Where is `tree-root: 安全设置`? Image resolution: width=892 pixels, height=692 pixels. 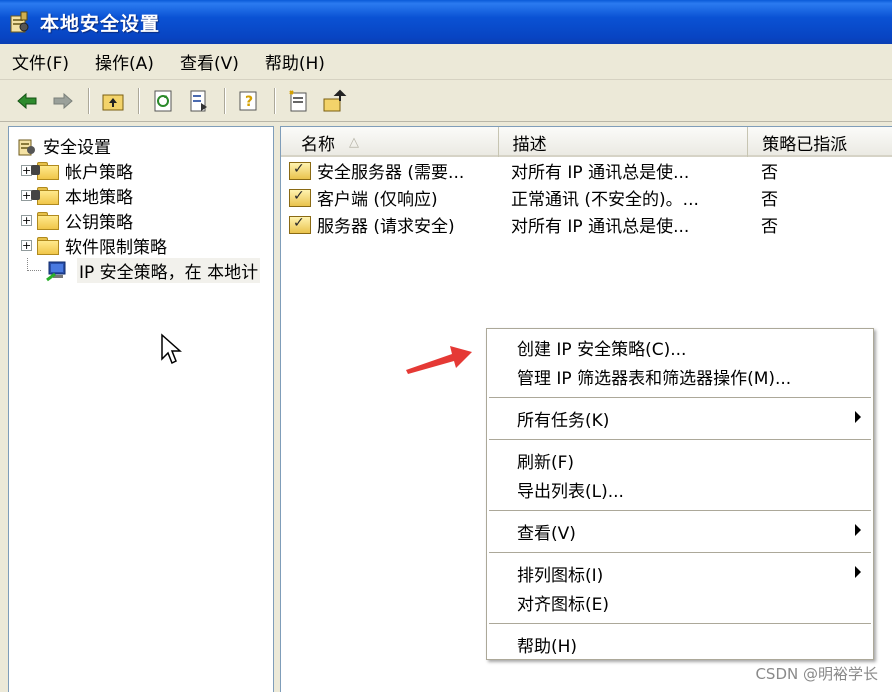 tree-root: 安全设置 is located at coordinates (141, 145).